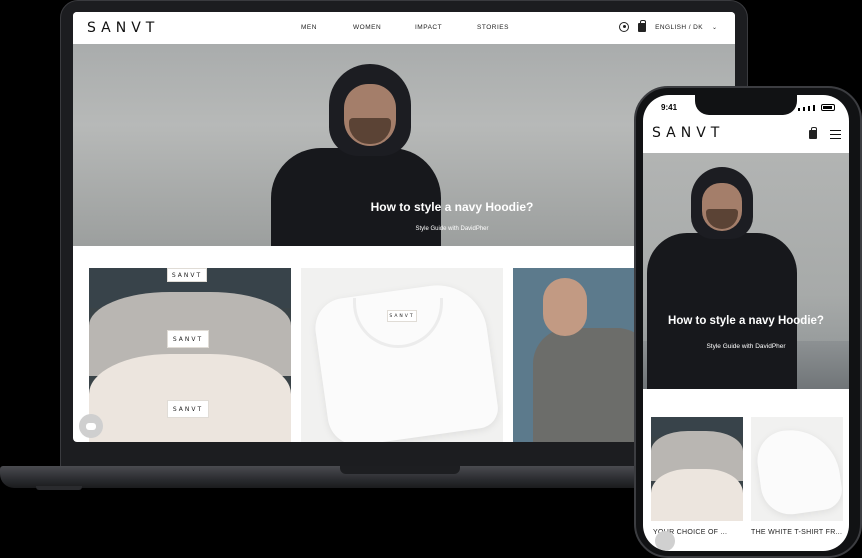 Image resolution: width=862 pixels, height=558 pixels. Describe the element at coordinates (446, 27) in the screenshot. I see `nav-item-impact: IMPACT` at that location.